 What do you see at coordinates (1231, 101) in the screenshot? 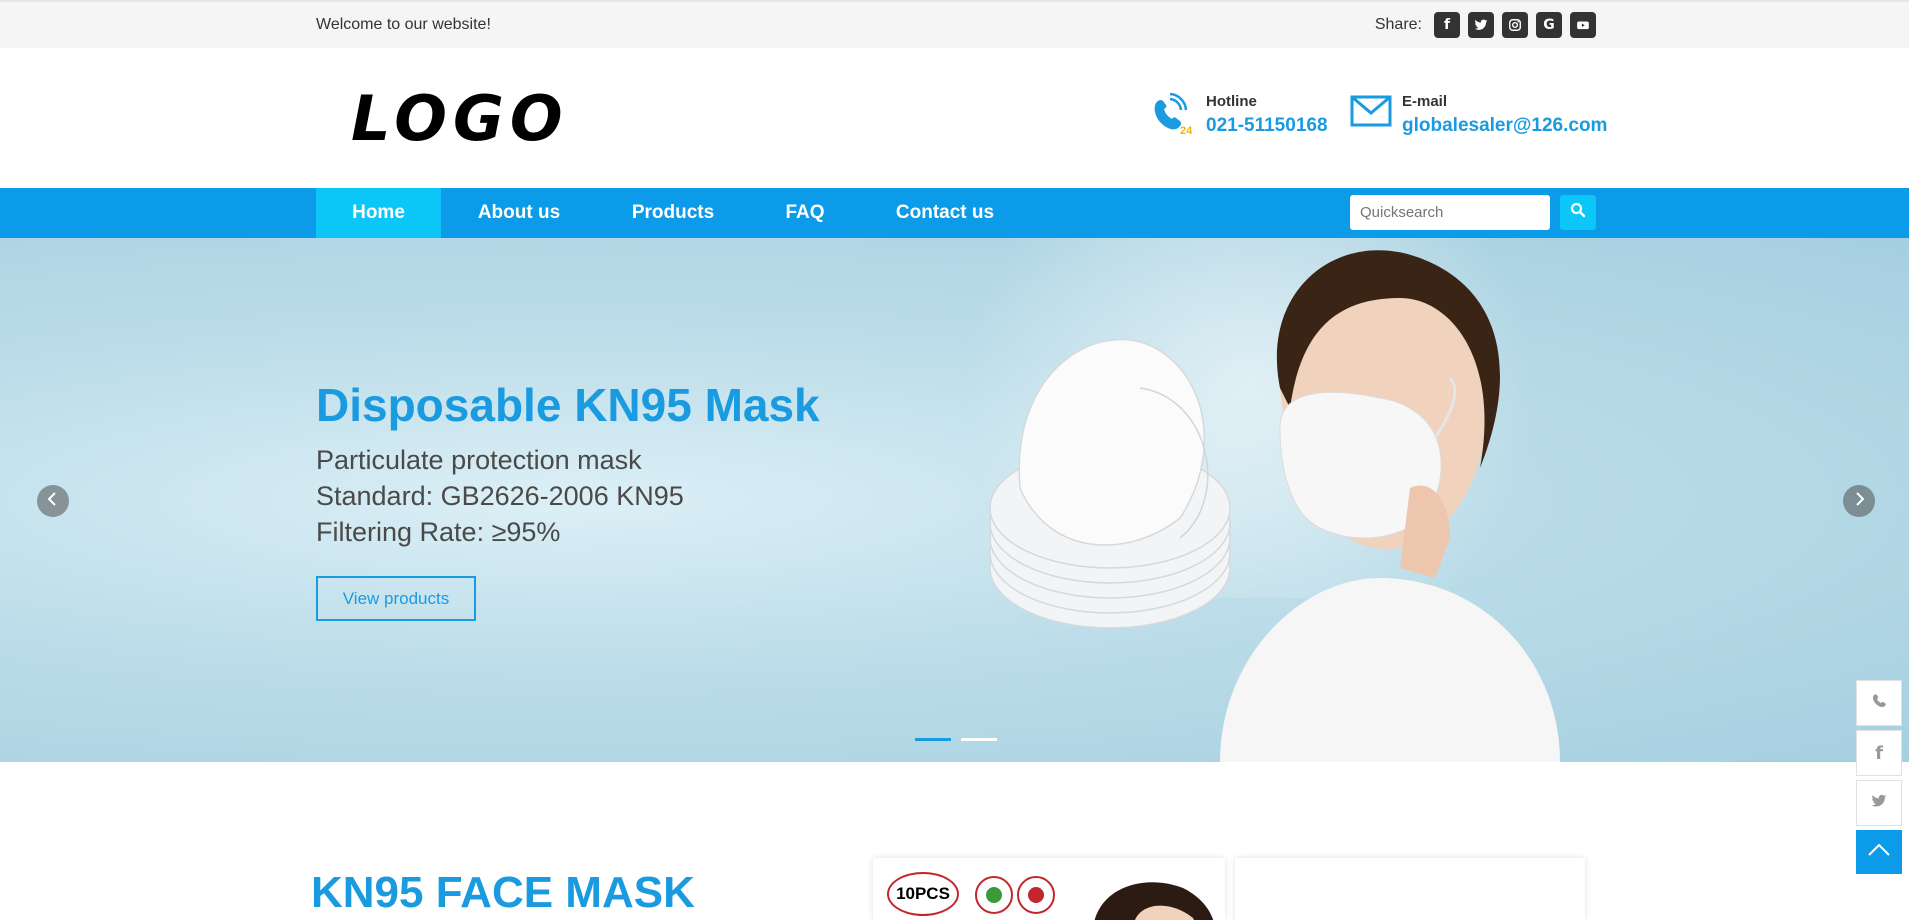
I see `hotline-label: Hotline` at bounding box center [1231, 101].